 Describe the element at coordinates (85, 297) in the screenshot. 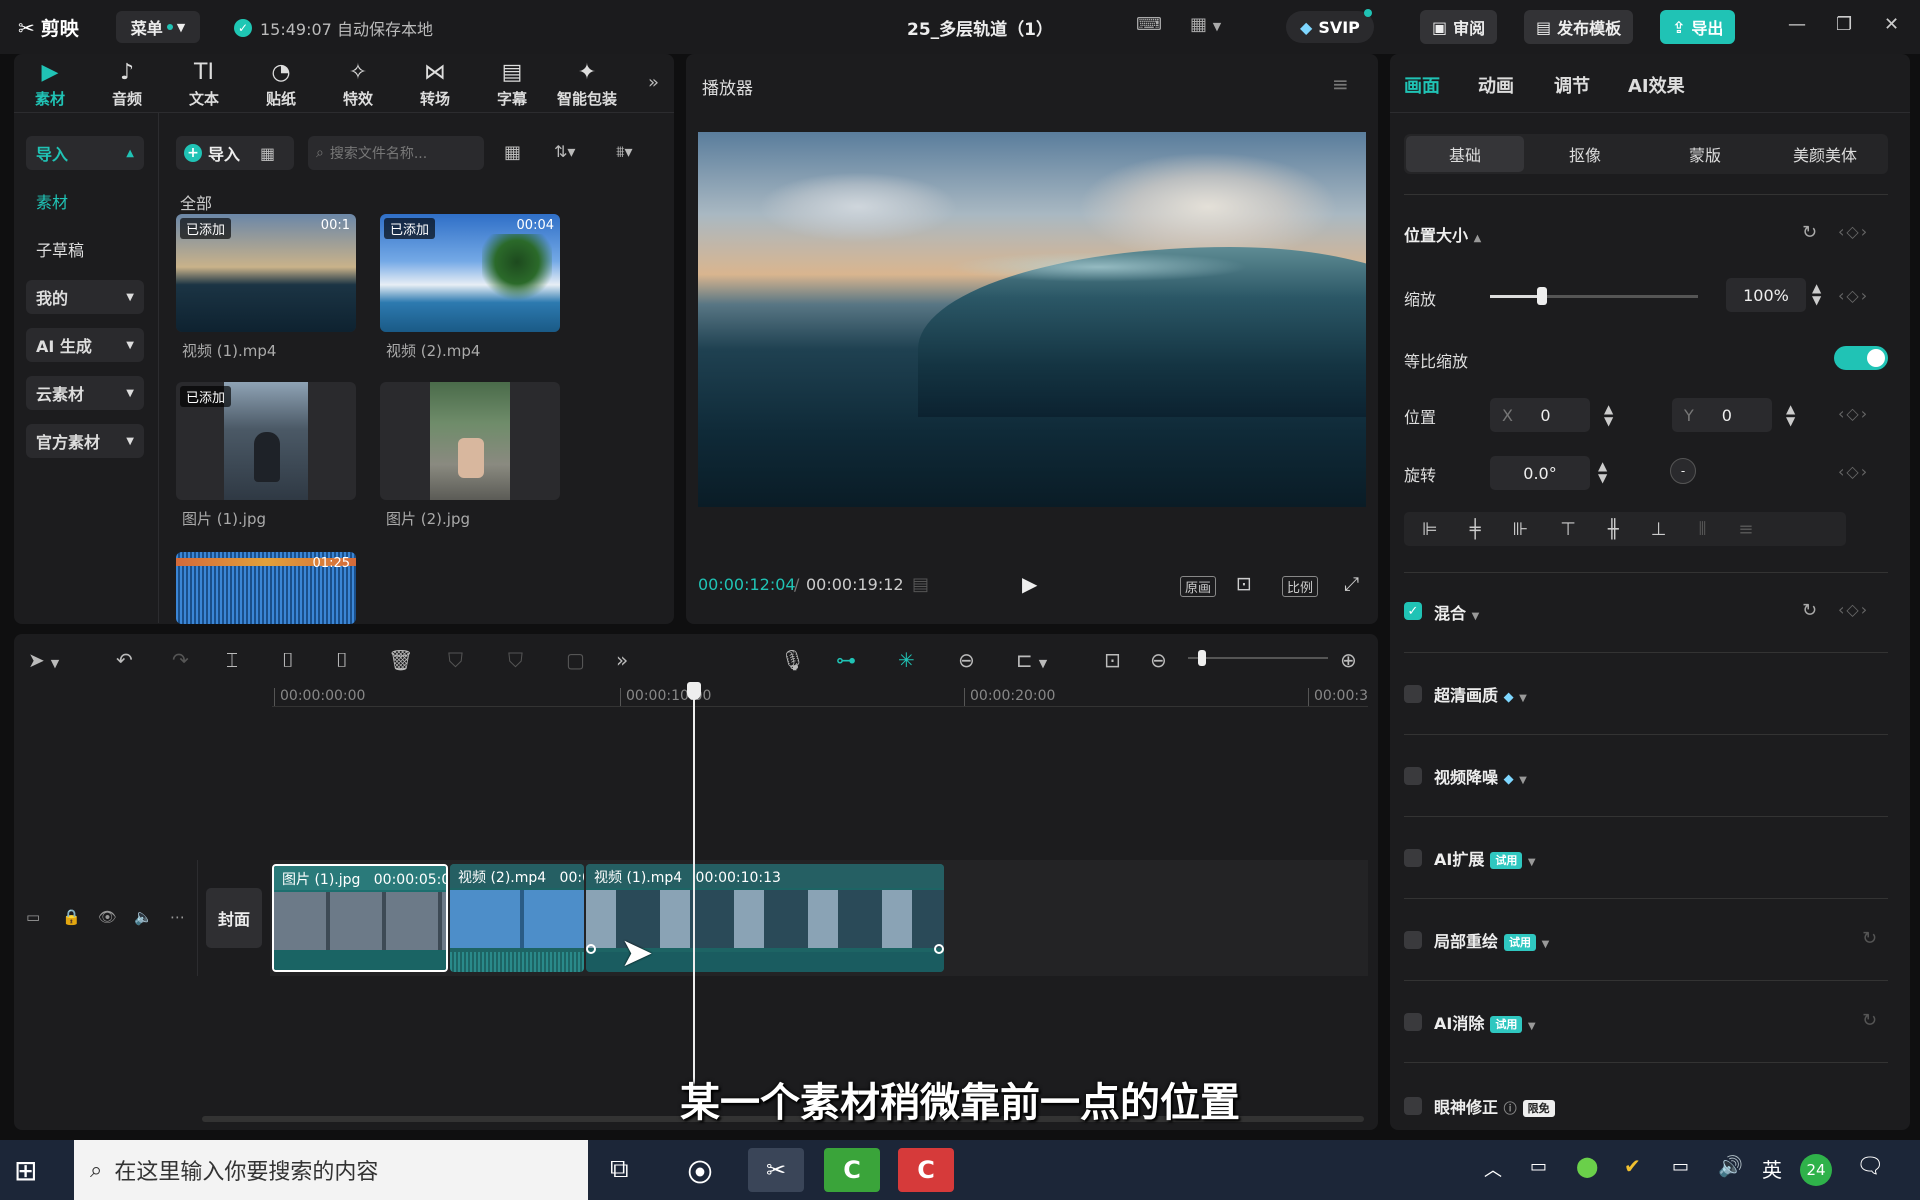

I see `sidebar-item-mine: 我的 ▼` at that location.